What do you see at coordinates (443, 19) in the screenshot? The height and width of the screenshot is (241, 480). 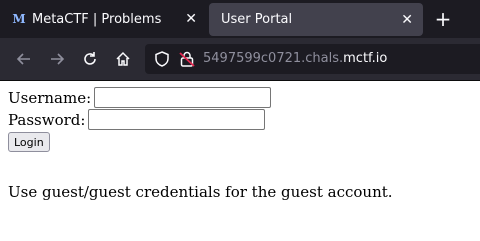 I see `plus-icon: +` at bounding box center [443, 19].